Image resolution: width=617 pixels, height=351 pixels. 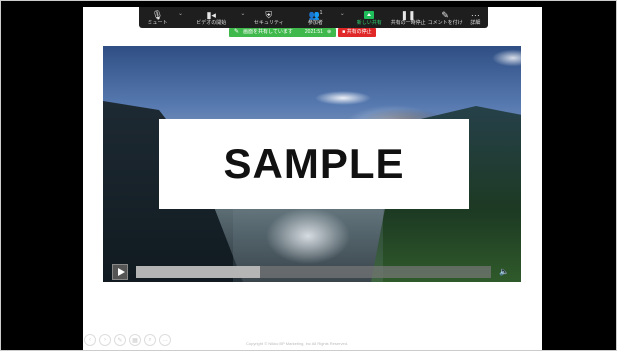 I want to click on video-camera-icon: ▮◂, so click(x=211, y=15).